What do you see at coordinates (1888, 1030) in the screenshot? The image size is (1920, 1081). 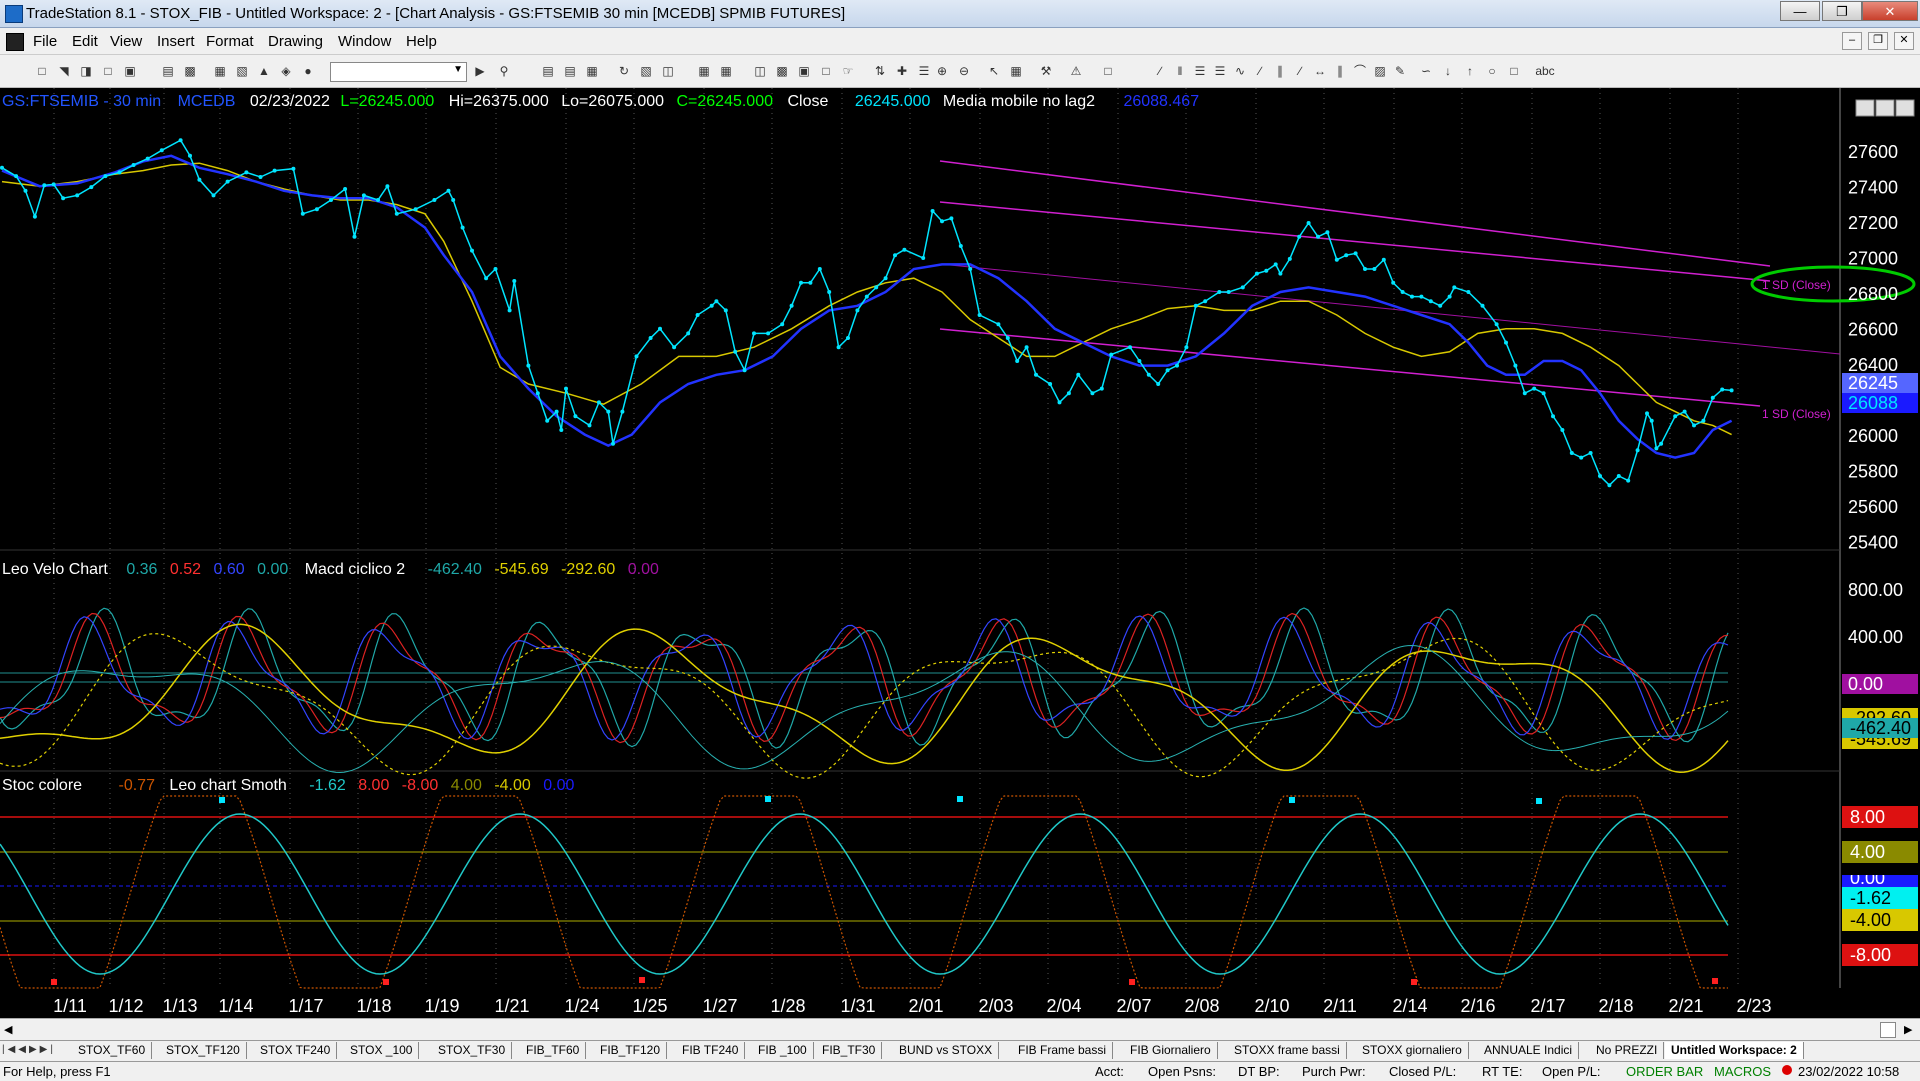 I see `scroll-thumb` at bounding box center [1888, 1030].